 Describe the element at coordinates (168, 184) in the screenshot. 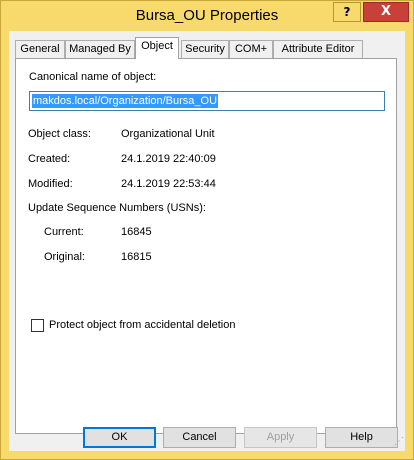

I see `modified-value: 24.1.2019 22:53:44` at that location.